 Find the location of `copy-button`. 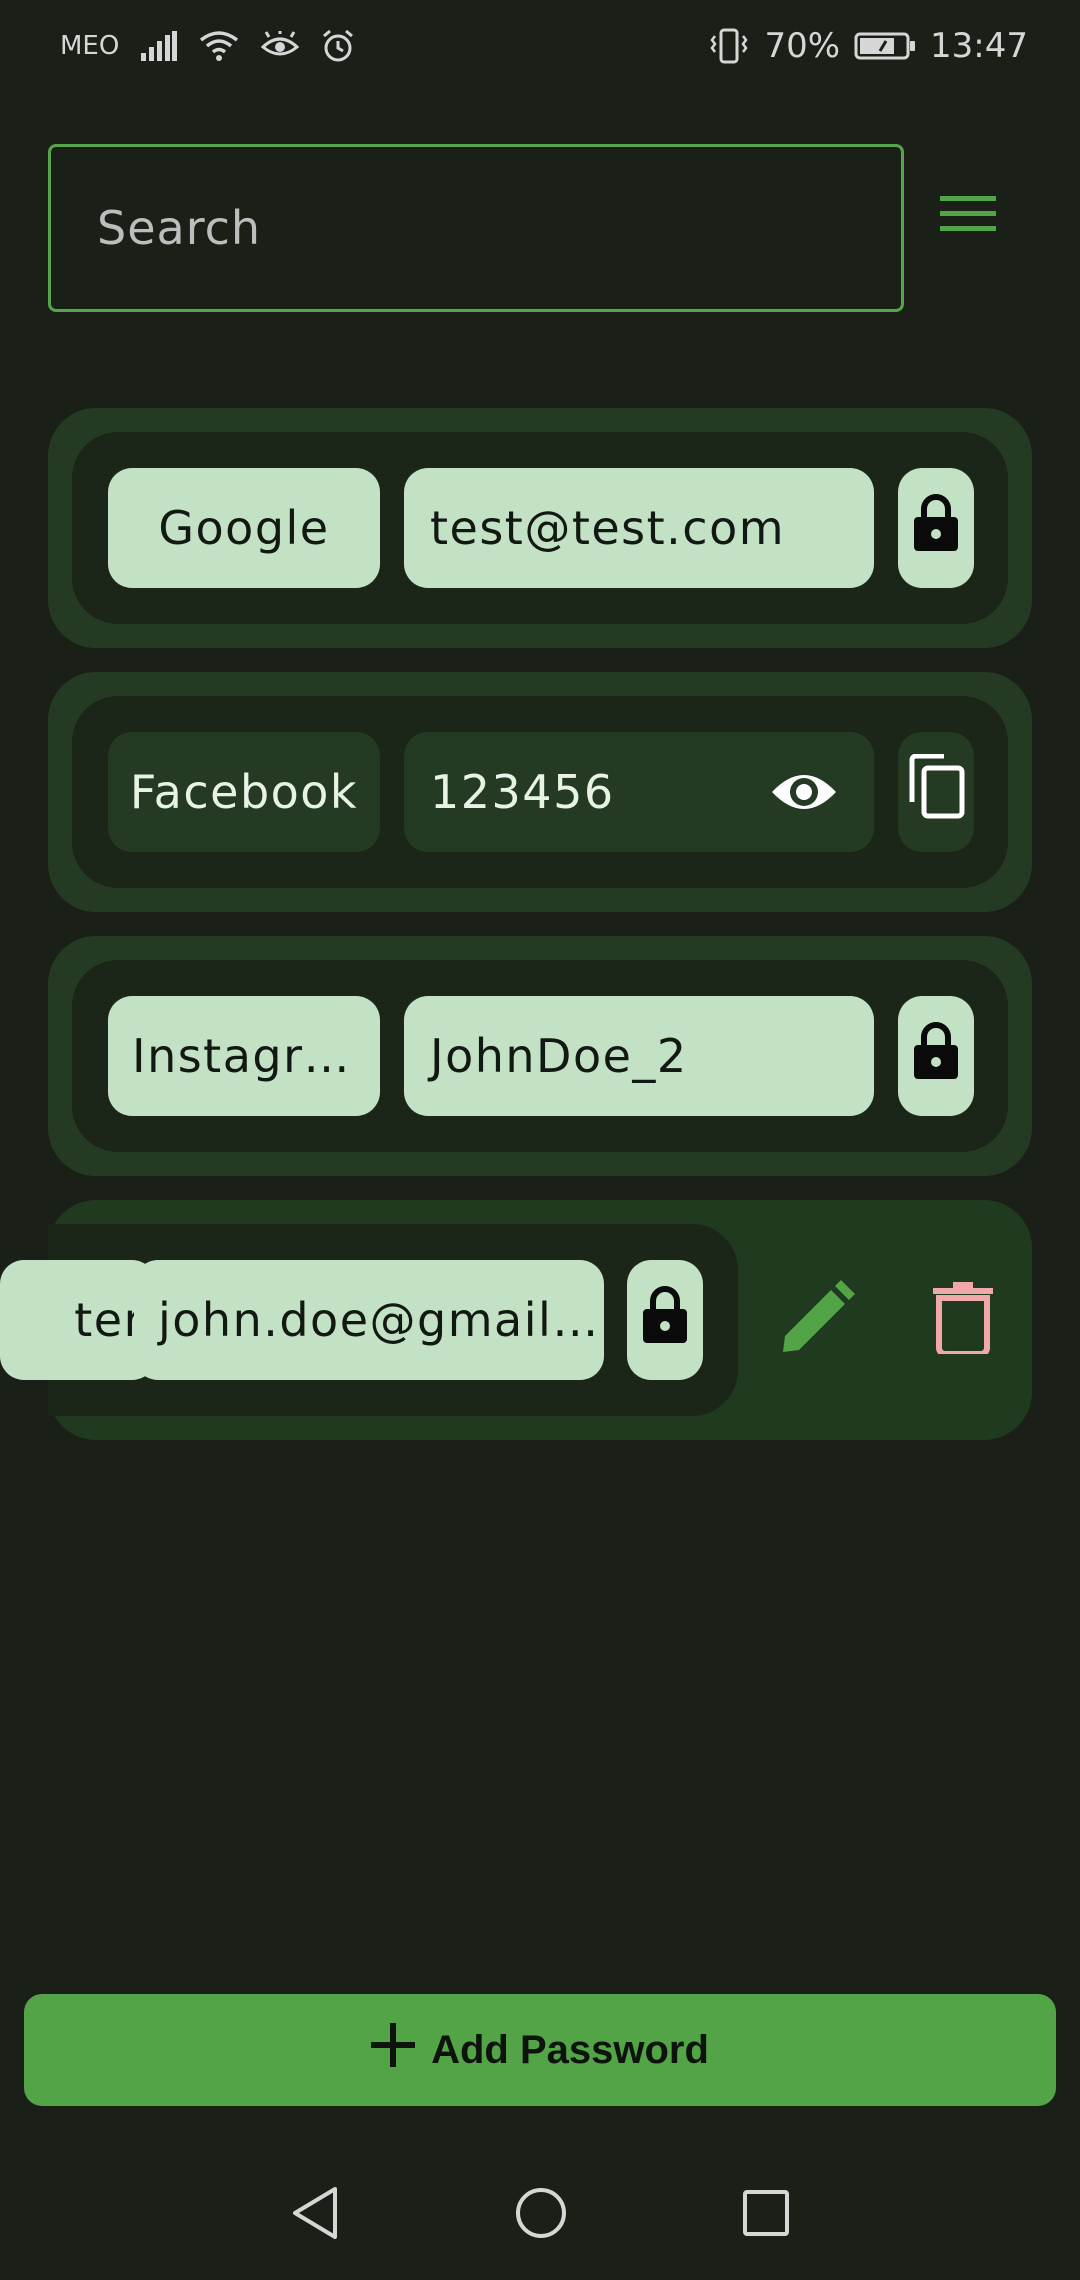

copy-button is located at coordinates (936, 792).